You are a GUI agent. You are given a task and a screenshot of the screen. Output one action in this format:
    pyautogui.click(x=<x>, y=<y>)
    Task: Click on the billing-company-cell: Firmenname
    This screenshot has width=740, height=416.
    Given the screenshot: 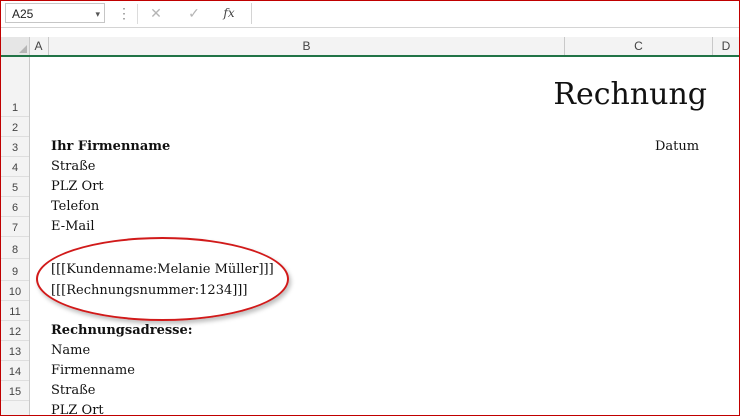 What is the action you would take?
    pyautogui.click(x=93, y=370)
    